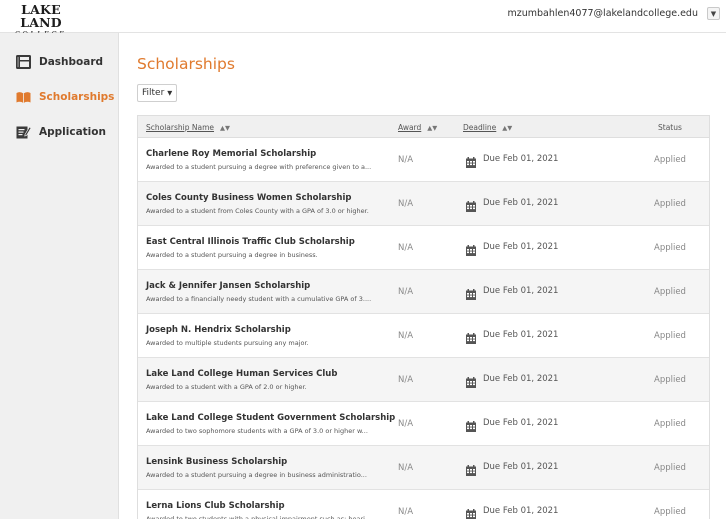  Describe the element at coordinates (216, 462) in the screenshot. I see `scholarship-name: Lensink Business Scholarship` at that location.